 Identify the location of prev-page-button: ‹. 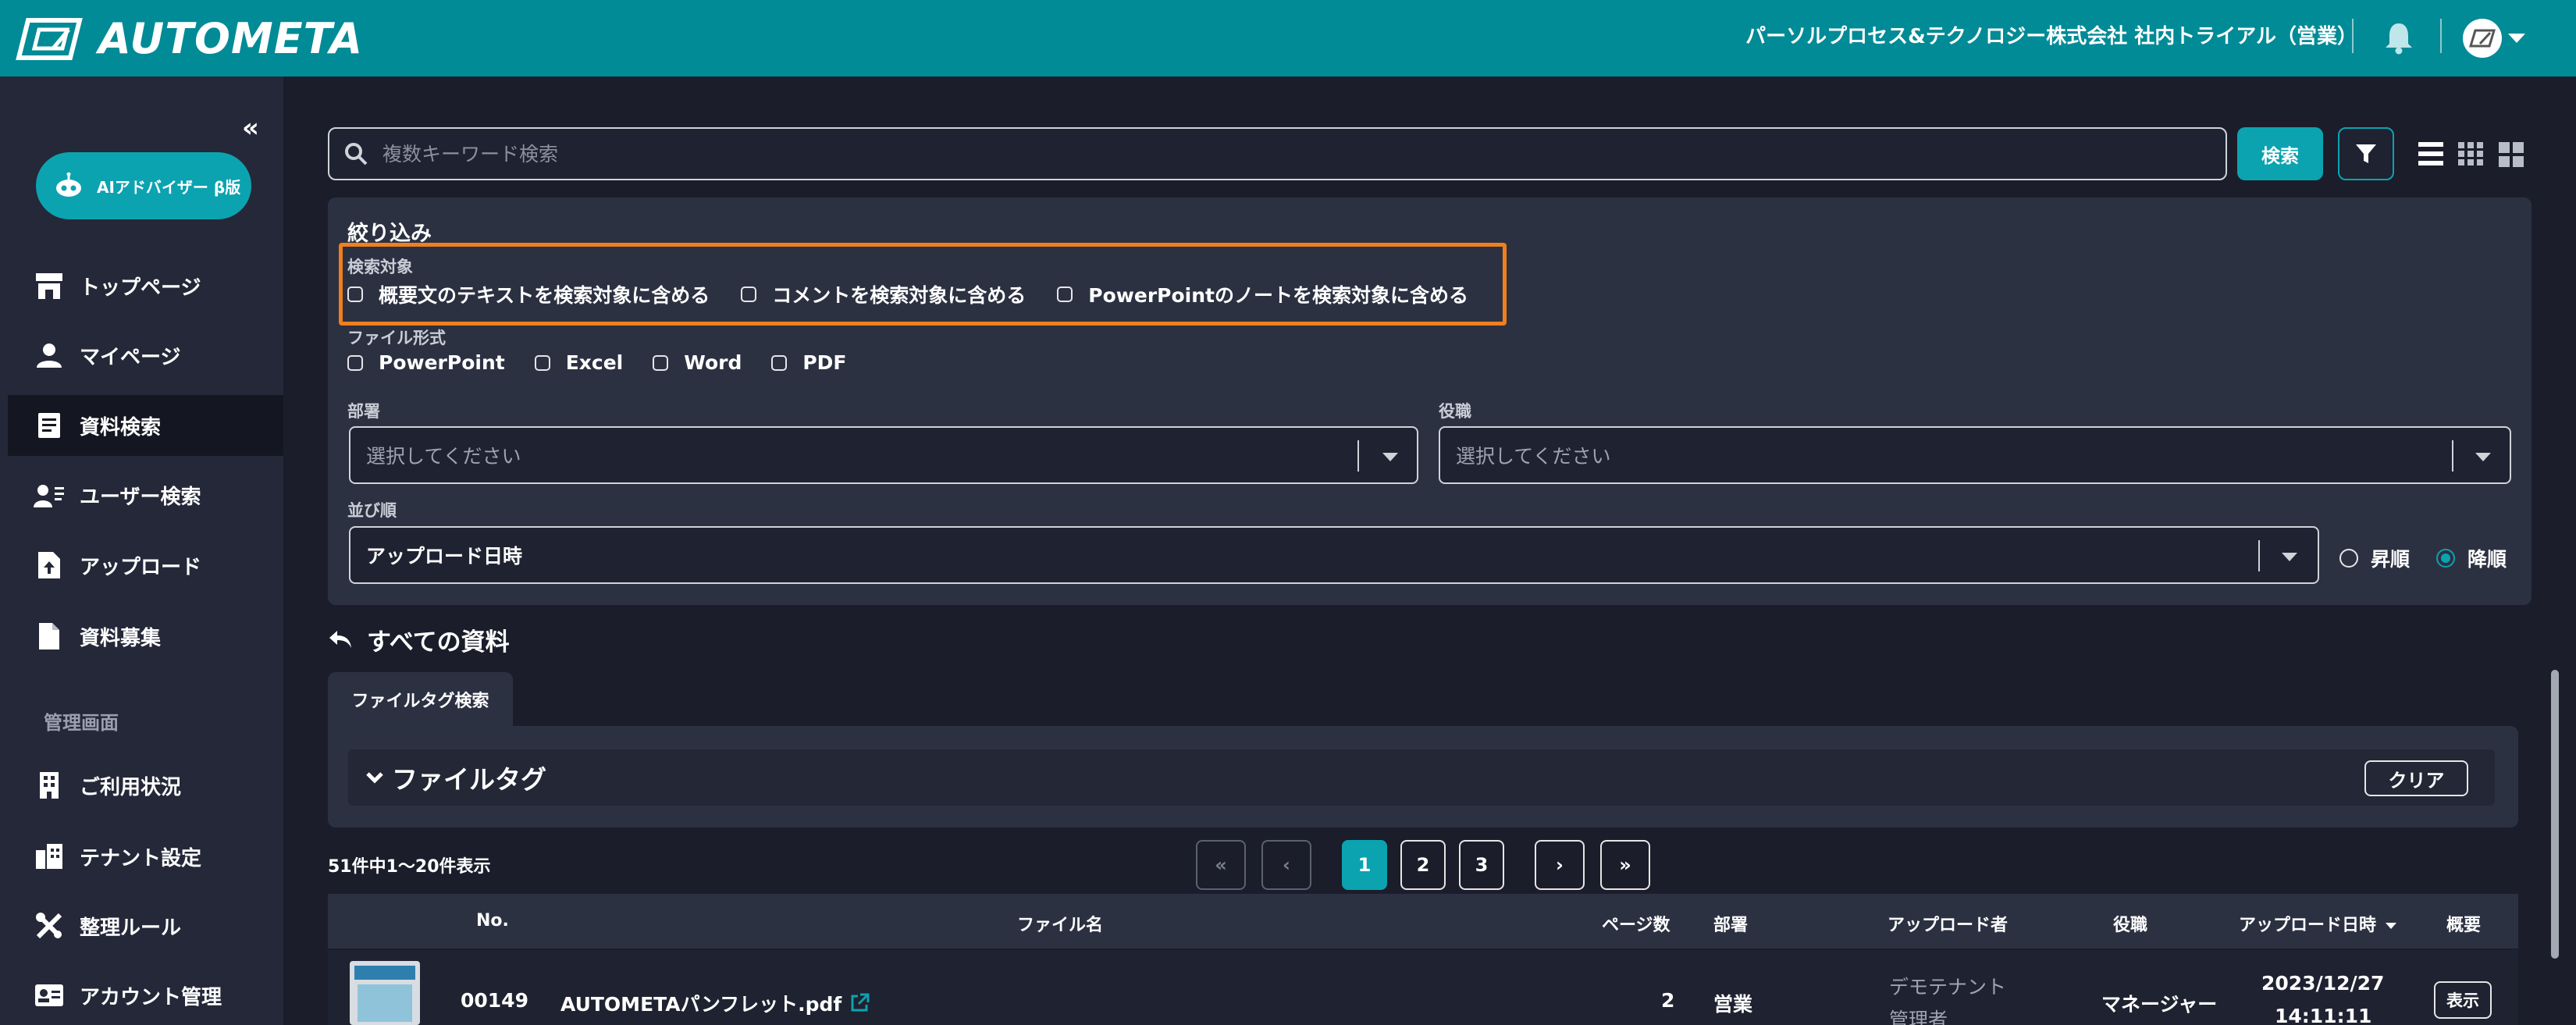
(1286, 865).